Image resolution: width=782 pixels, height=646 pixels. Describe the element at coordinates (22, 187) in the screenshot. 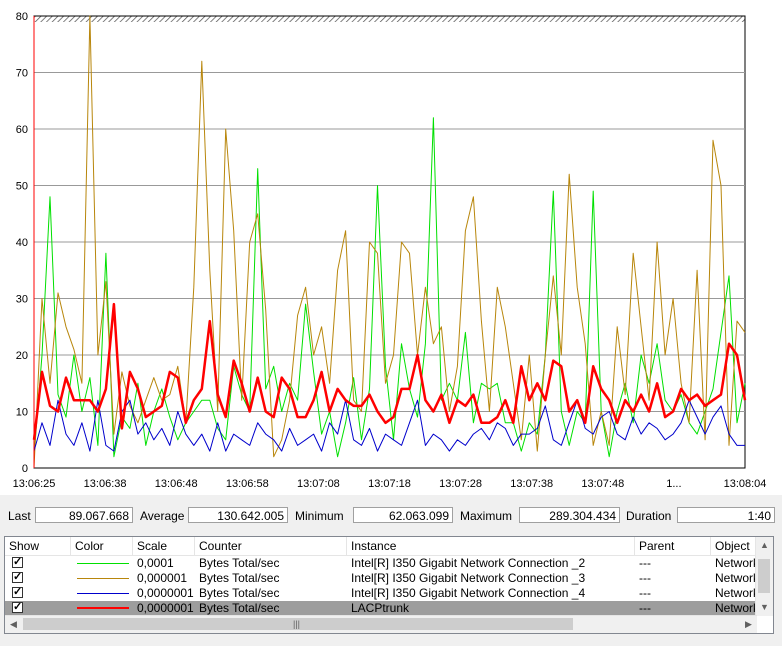

I see `y-tick-label: 50` at that location.